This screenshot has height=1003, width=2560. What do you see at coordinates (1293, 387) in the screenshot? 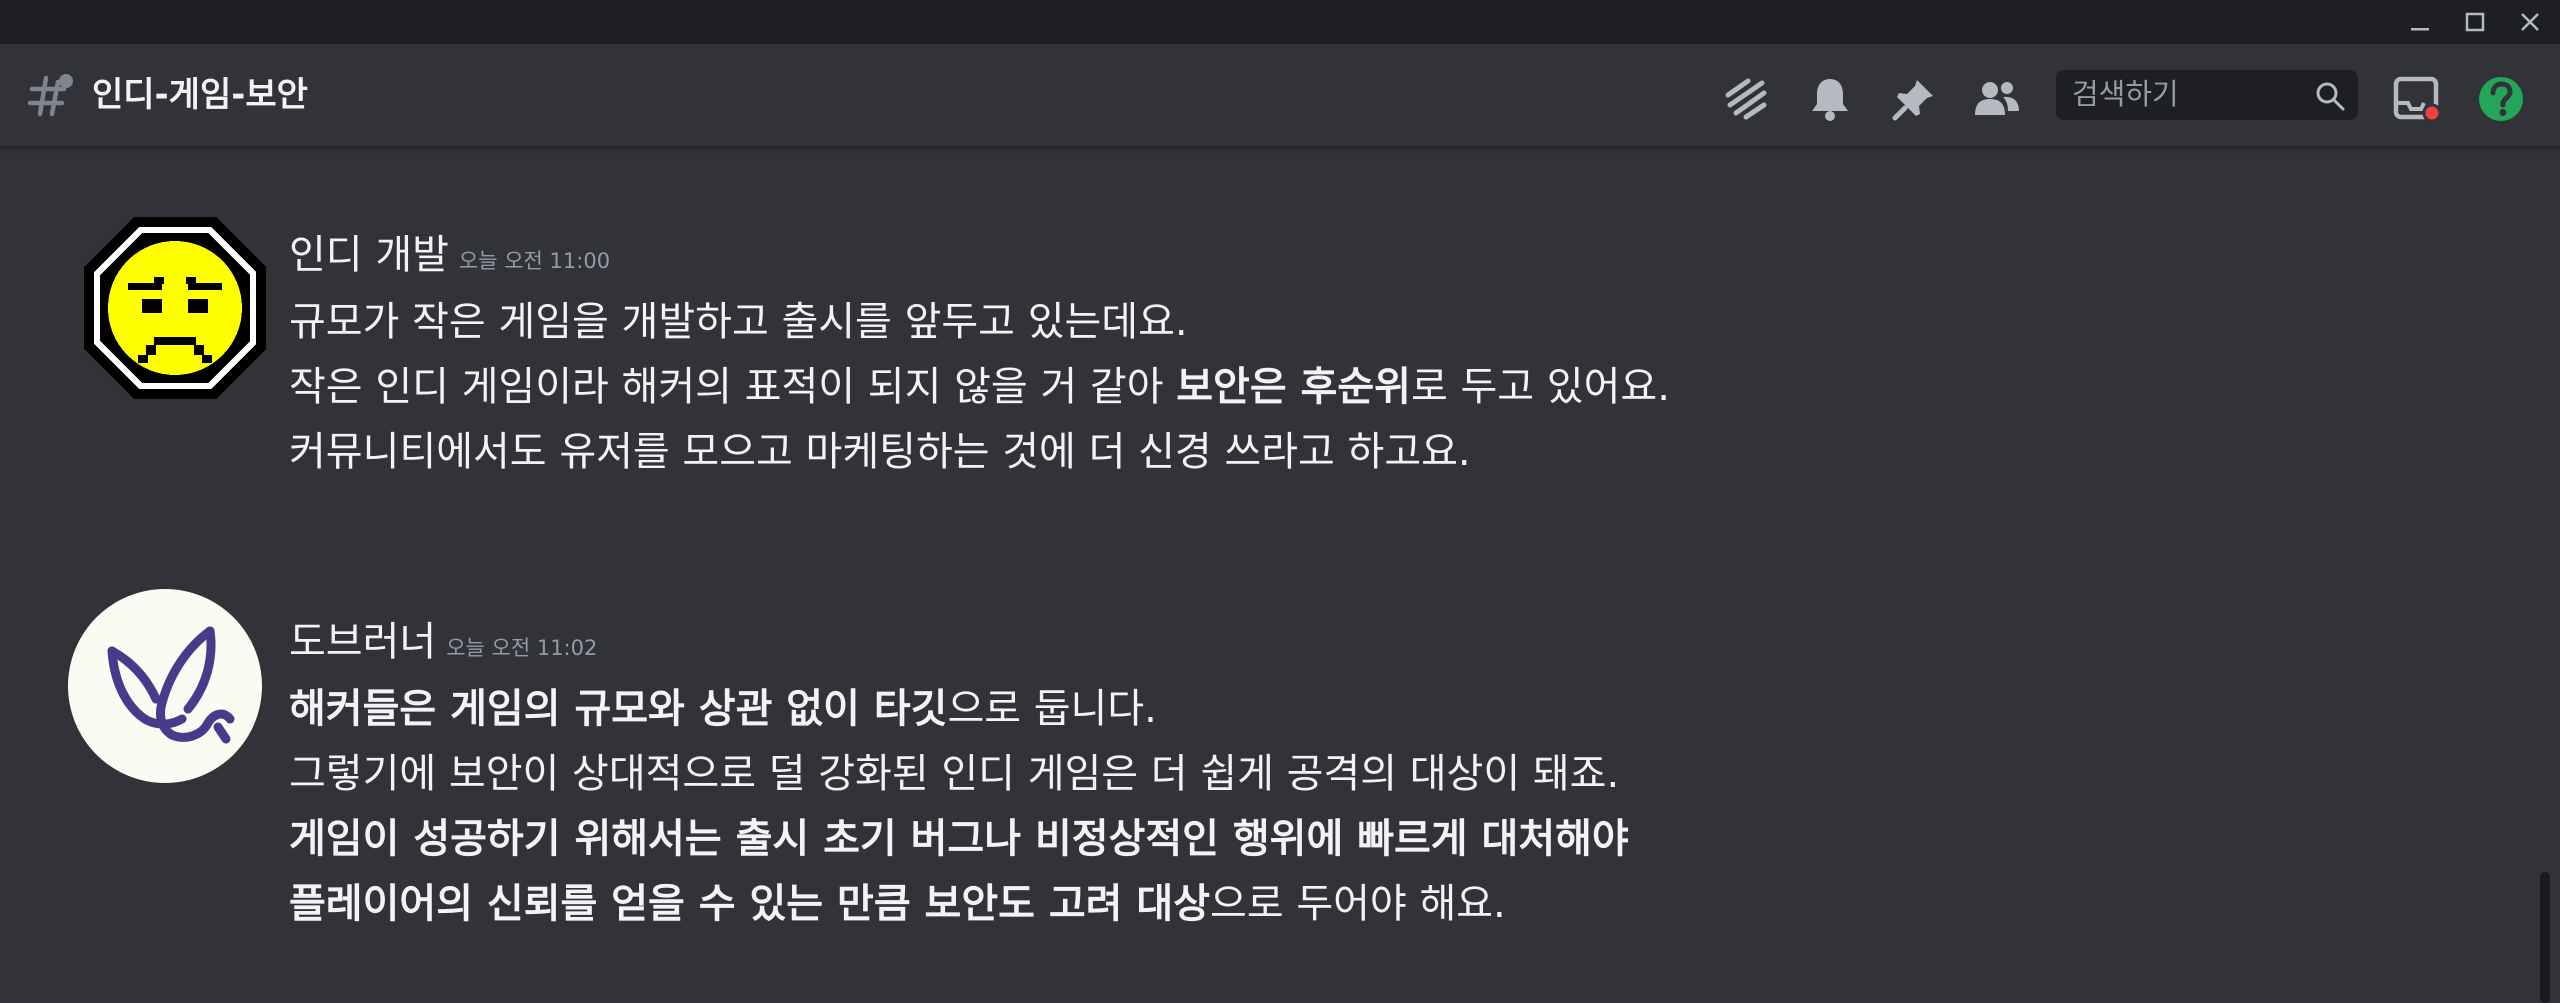
I see `message-text-bold: 보안은 후순위` at bounding box center [1293, 387].